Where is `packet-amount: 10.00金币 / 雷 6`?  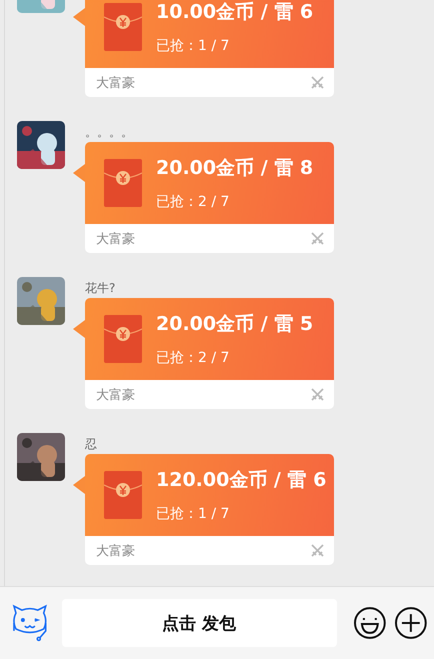 packet-amount: 10.00金币 / 雷 6 is located at coordinates (235, 12).